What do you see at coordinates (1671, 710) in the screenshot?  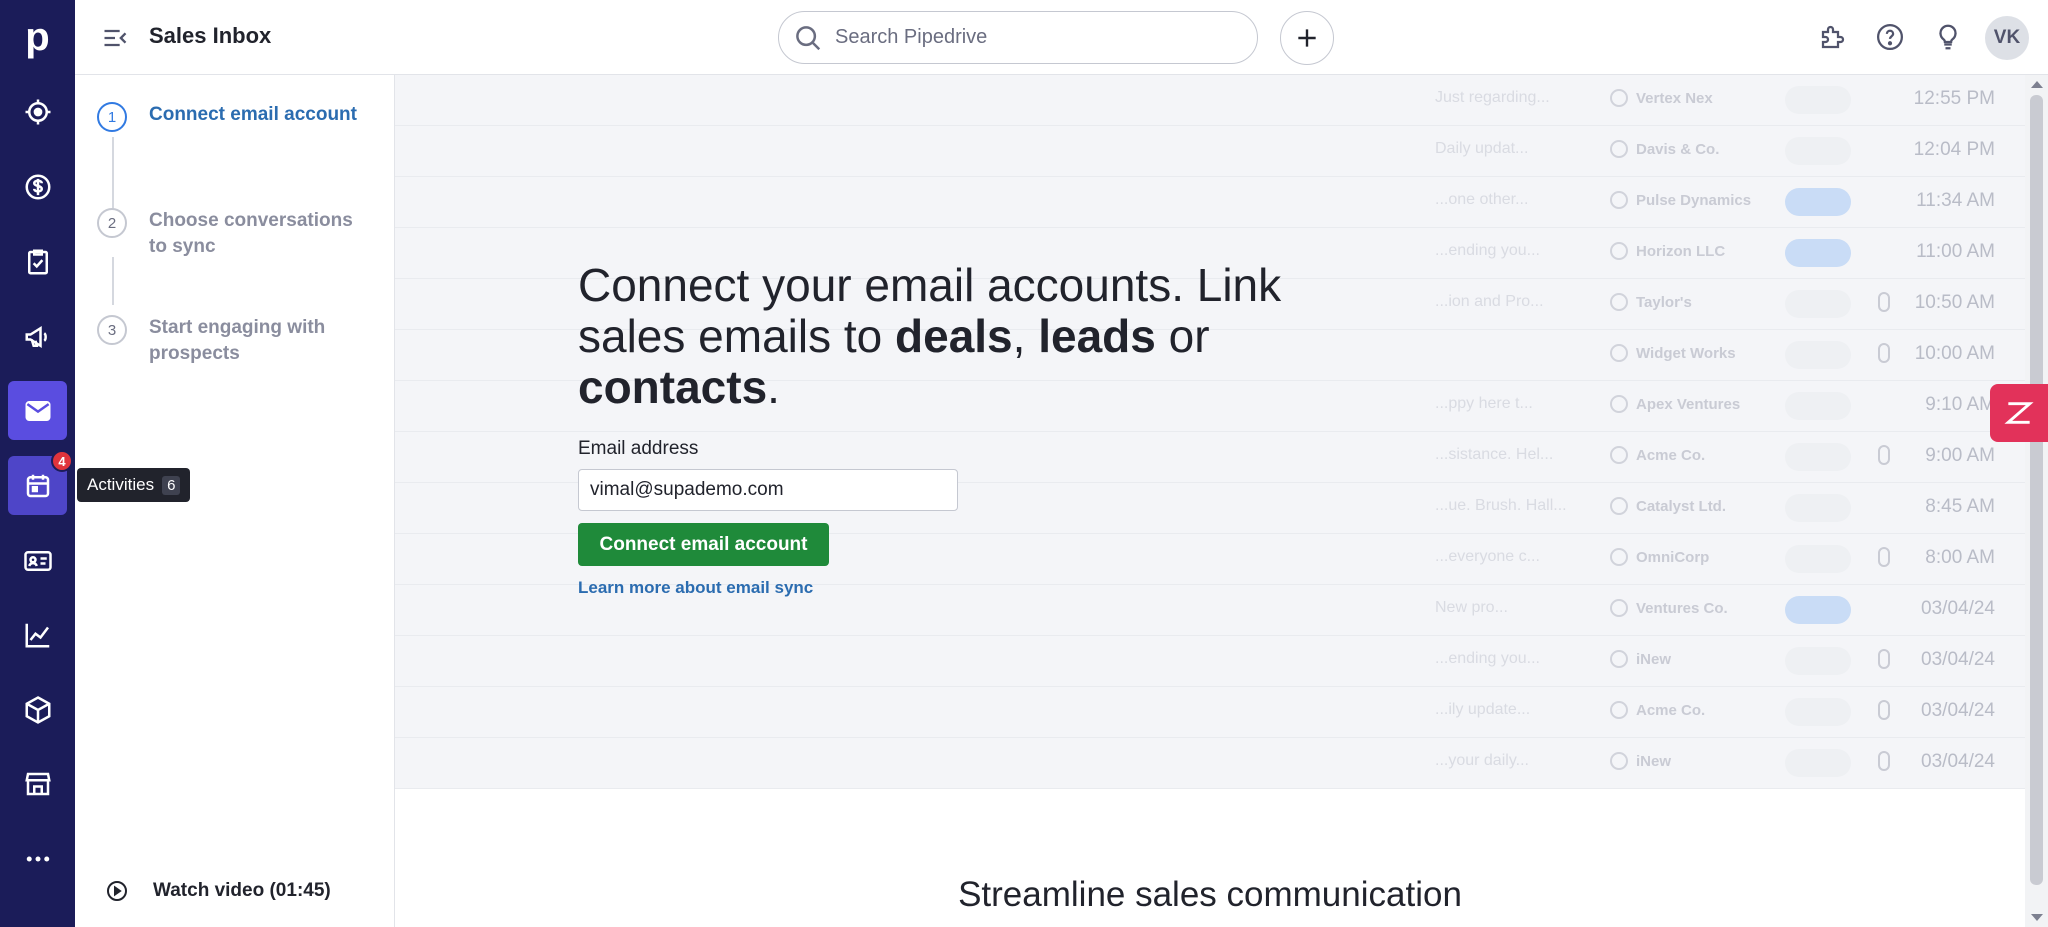 I see `org-name: Acme Co.` at bounding box center [1671, 710].